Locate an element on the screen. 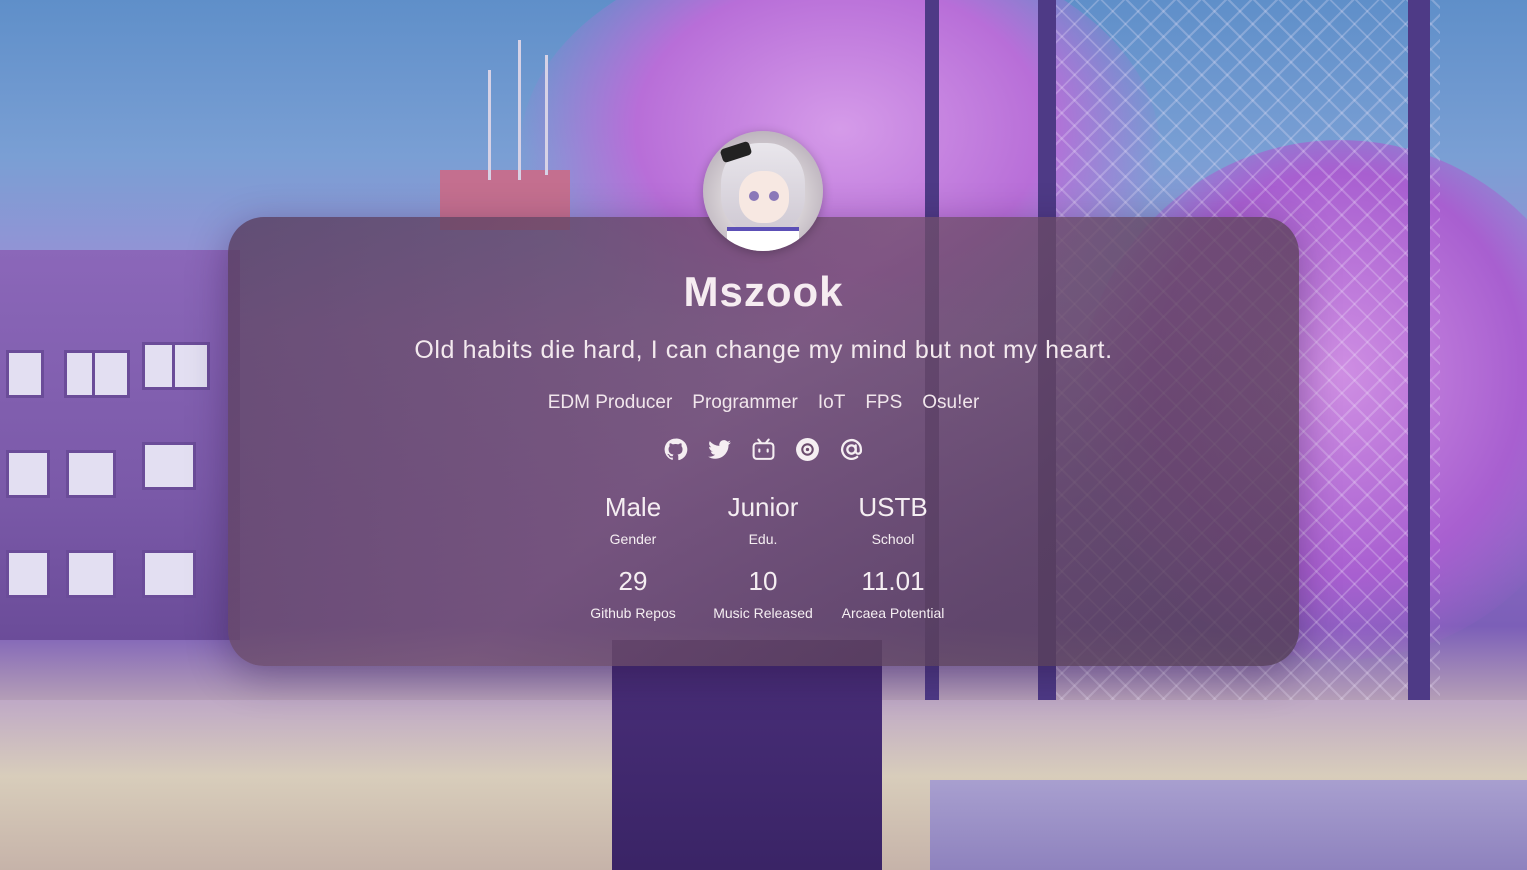 The image size is (1527, 870). stat-gender: Male Gender is located at coordinates (633, 520).